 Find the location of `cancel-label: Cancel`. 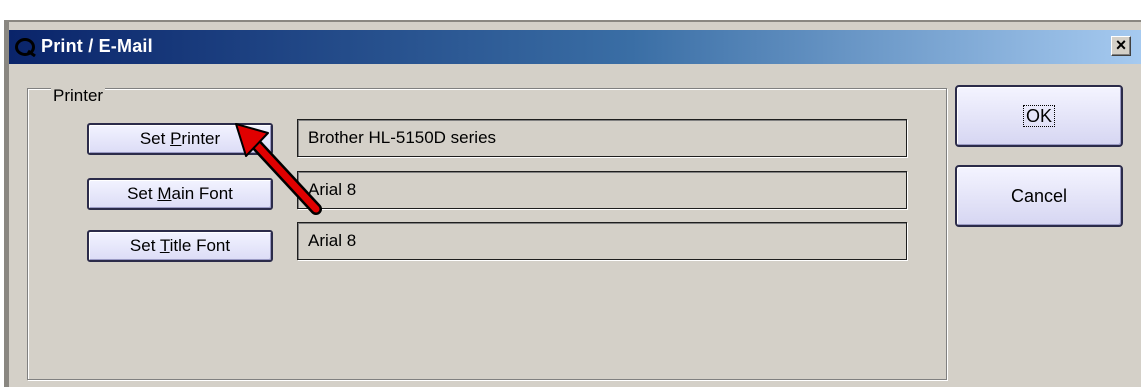

cancel-label: Cancel is located at coordinates (1039, 196).